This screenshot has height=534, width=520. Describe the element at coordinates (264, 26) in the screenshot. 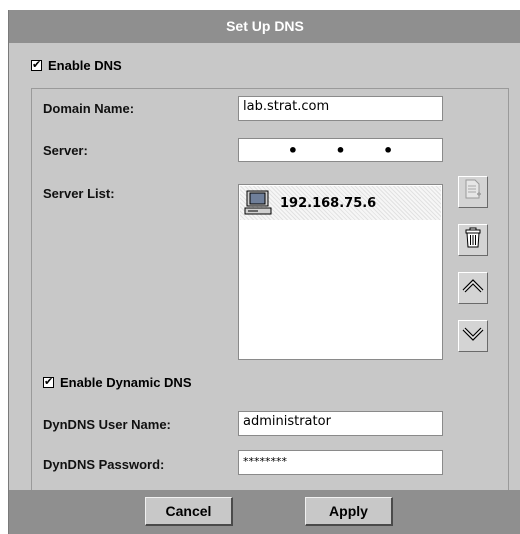

I see `dialog-title: Set Up DNS` at that location.